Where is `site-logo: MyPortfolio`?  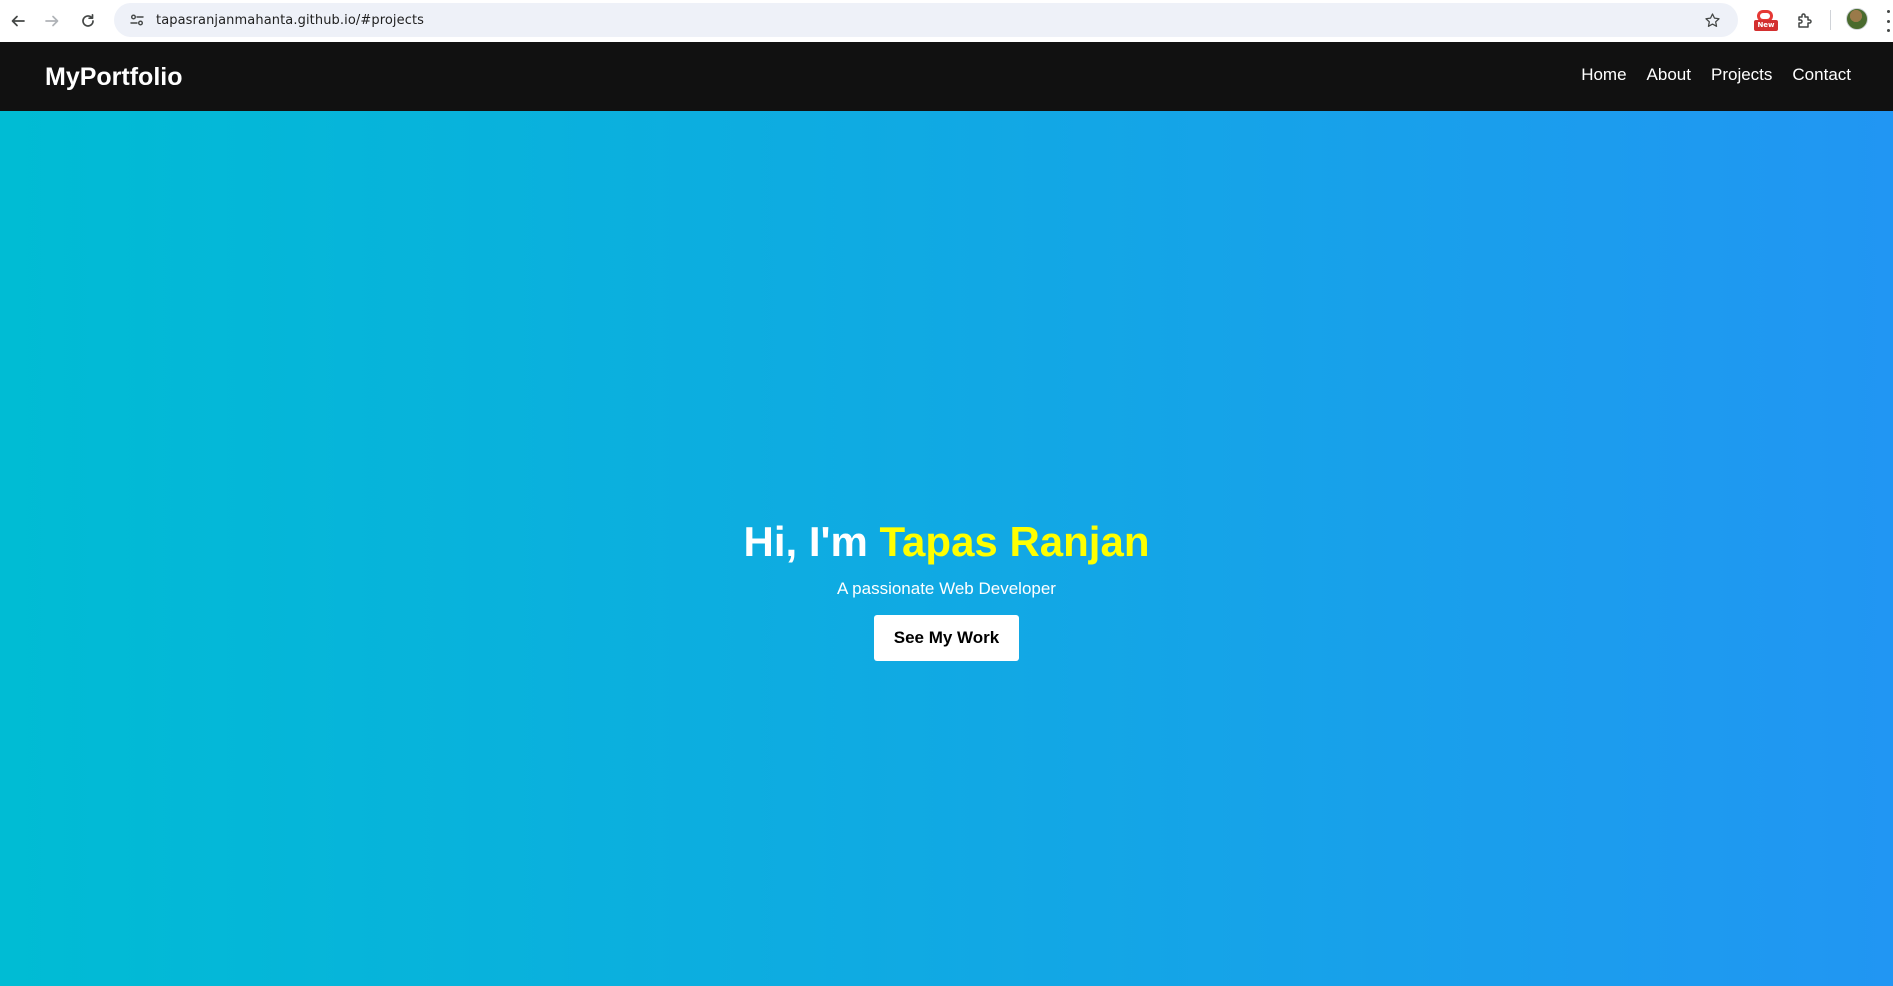 site-logo: MyPortfolio is located at coordinates (114, 77).